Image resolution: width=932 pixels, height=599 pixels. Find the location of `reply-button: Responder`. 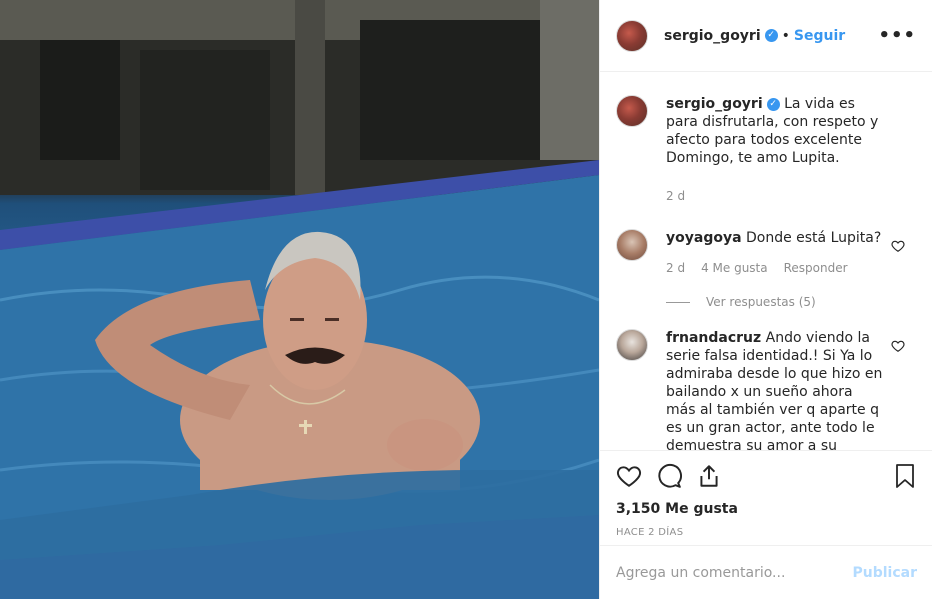

reply-button: Responder is located at coordinates (816, 268).